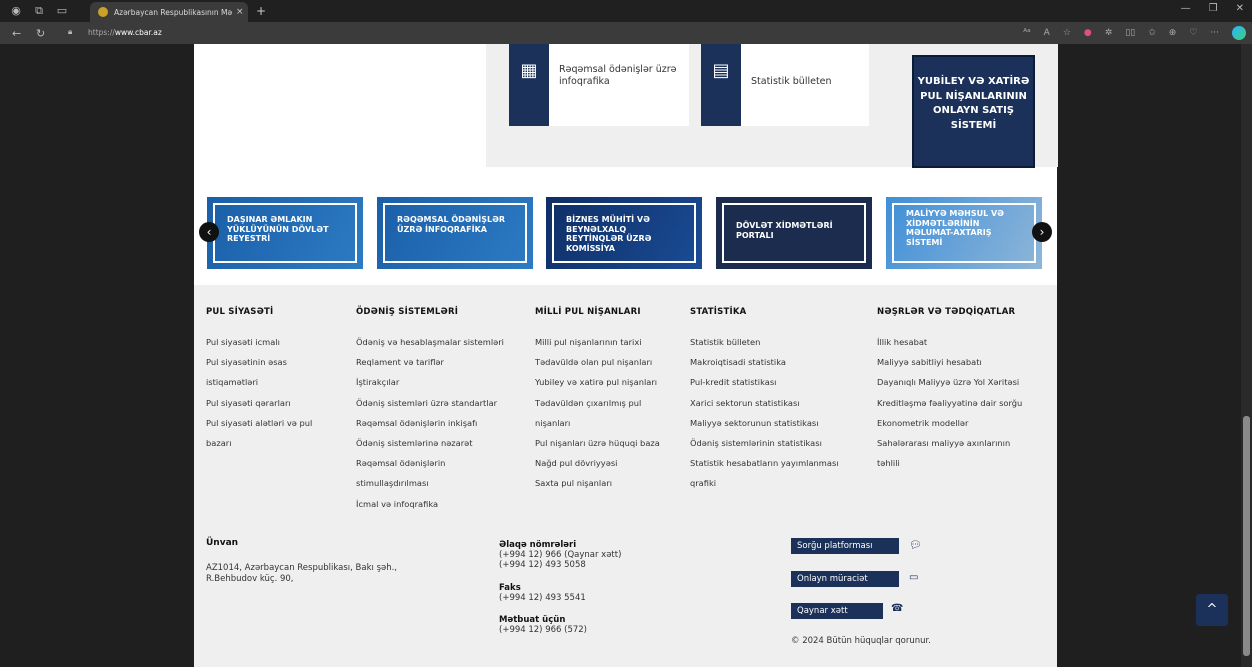  Describe the element at coordinates (597, 382) in the screenshot. I see `footer-link: Yubiley və xatirə pul nişanları` at that location.